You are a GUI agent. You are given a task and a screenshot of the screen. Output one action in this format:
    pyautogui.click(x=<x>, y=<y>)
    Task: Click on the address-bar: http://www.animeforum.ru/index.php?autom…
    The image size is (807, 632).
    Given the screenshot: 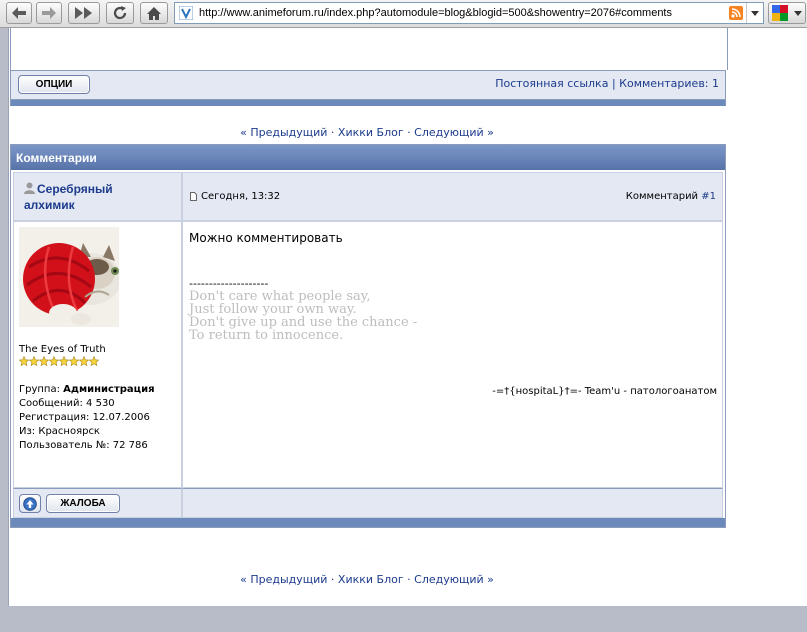 What is the action you would take?
    pyautogui.click(x=469, y=13)
    